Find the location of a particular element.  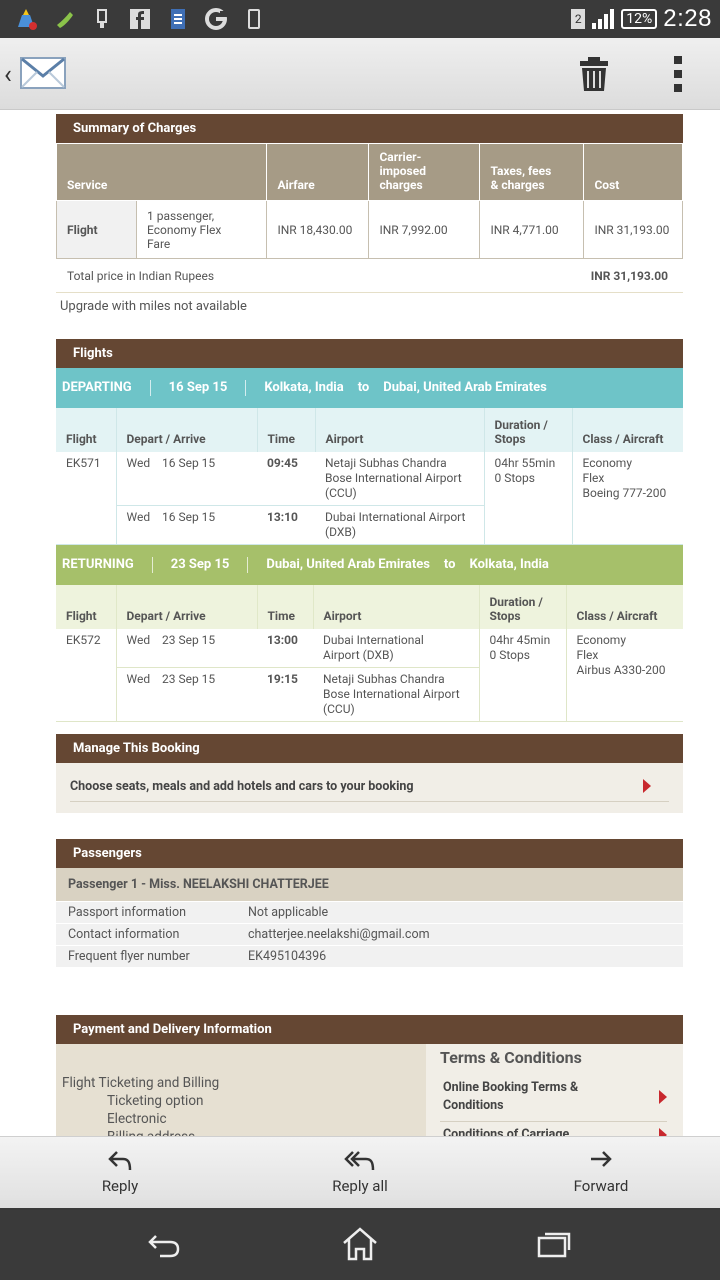

duration-stops: 04hr 45min 0 Stops is located at coordinates (523, 675).